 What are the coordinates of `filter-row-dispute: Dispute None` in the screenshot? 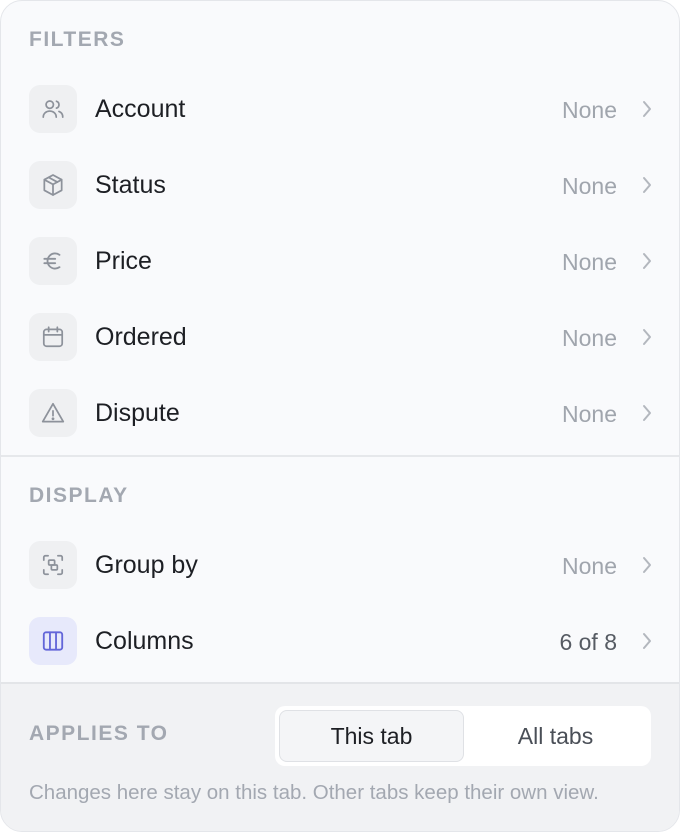 It's located at (340, 413).